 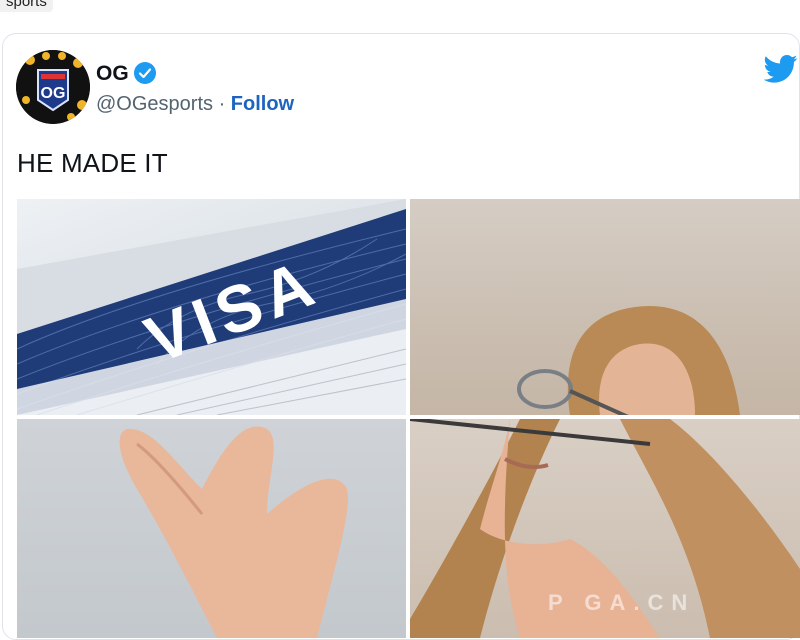 What do you see at coordinates (628, 360) in the screenshot?
I see `face-top-image` at bounding box center [628, 360].